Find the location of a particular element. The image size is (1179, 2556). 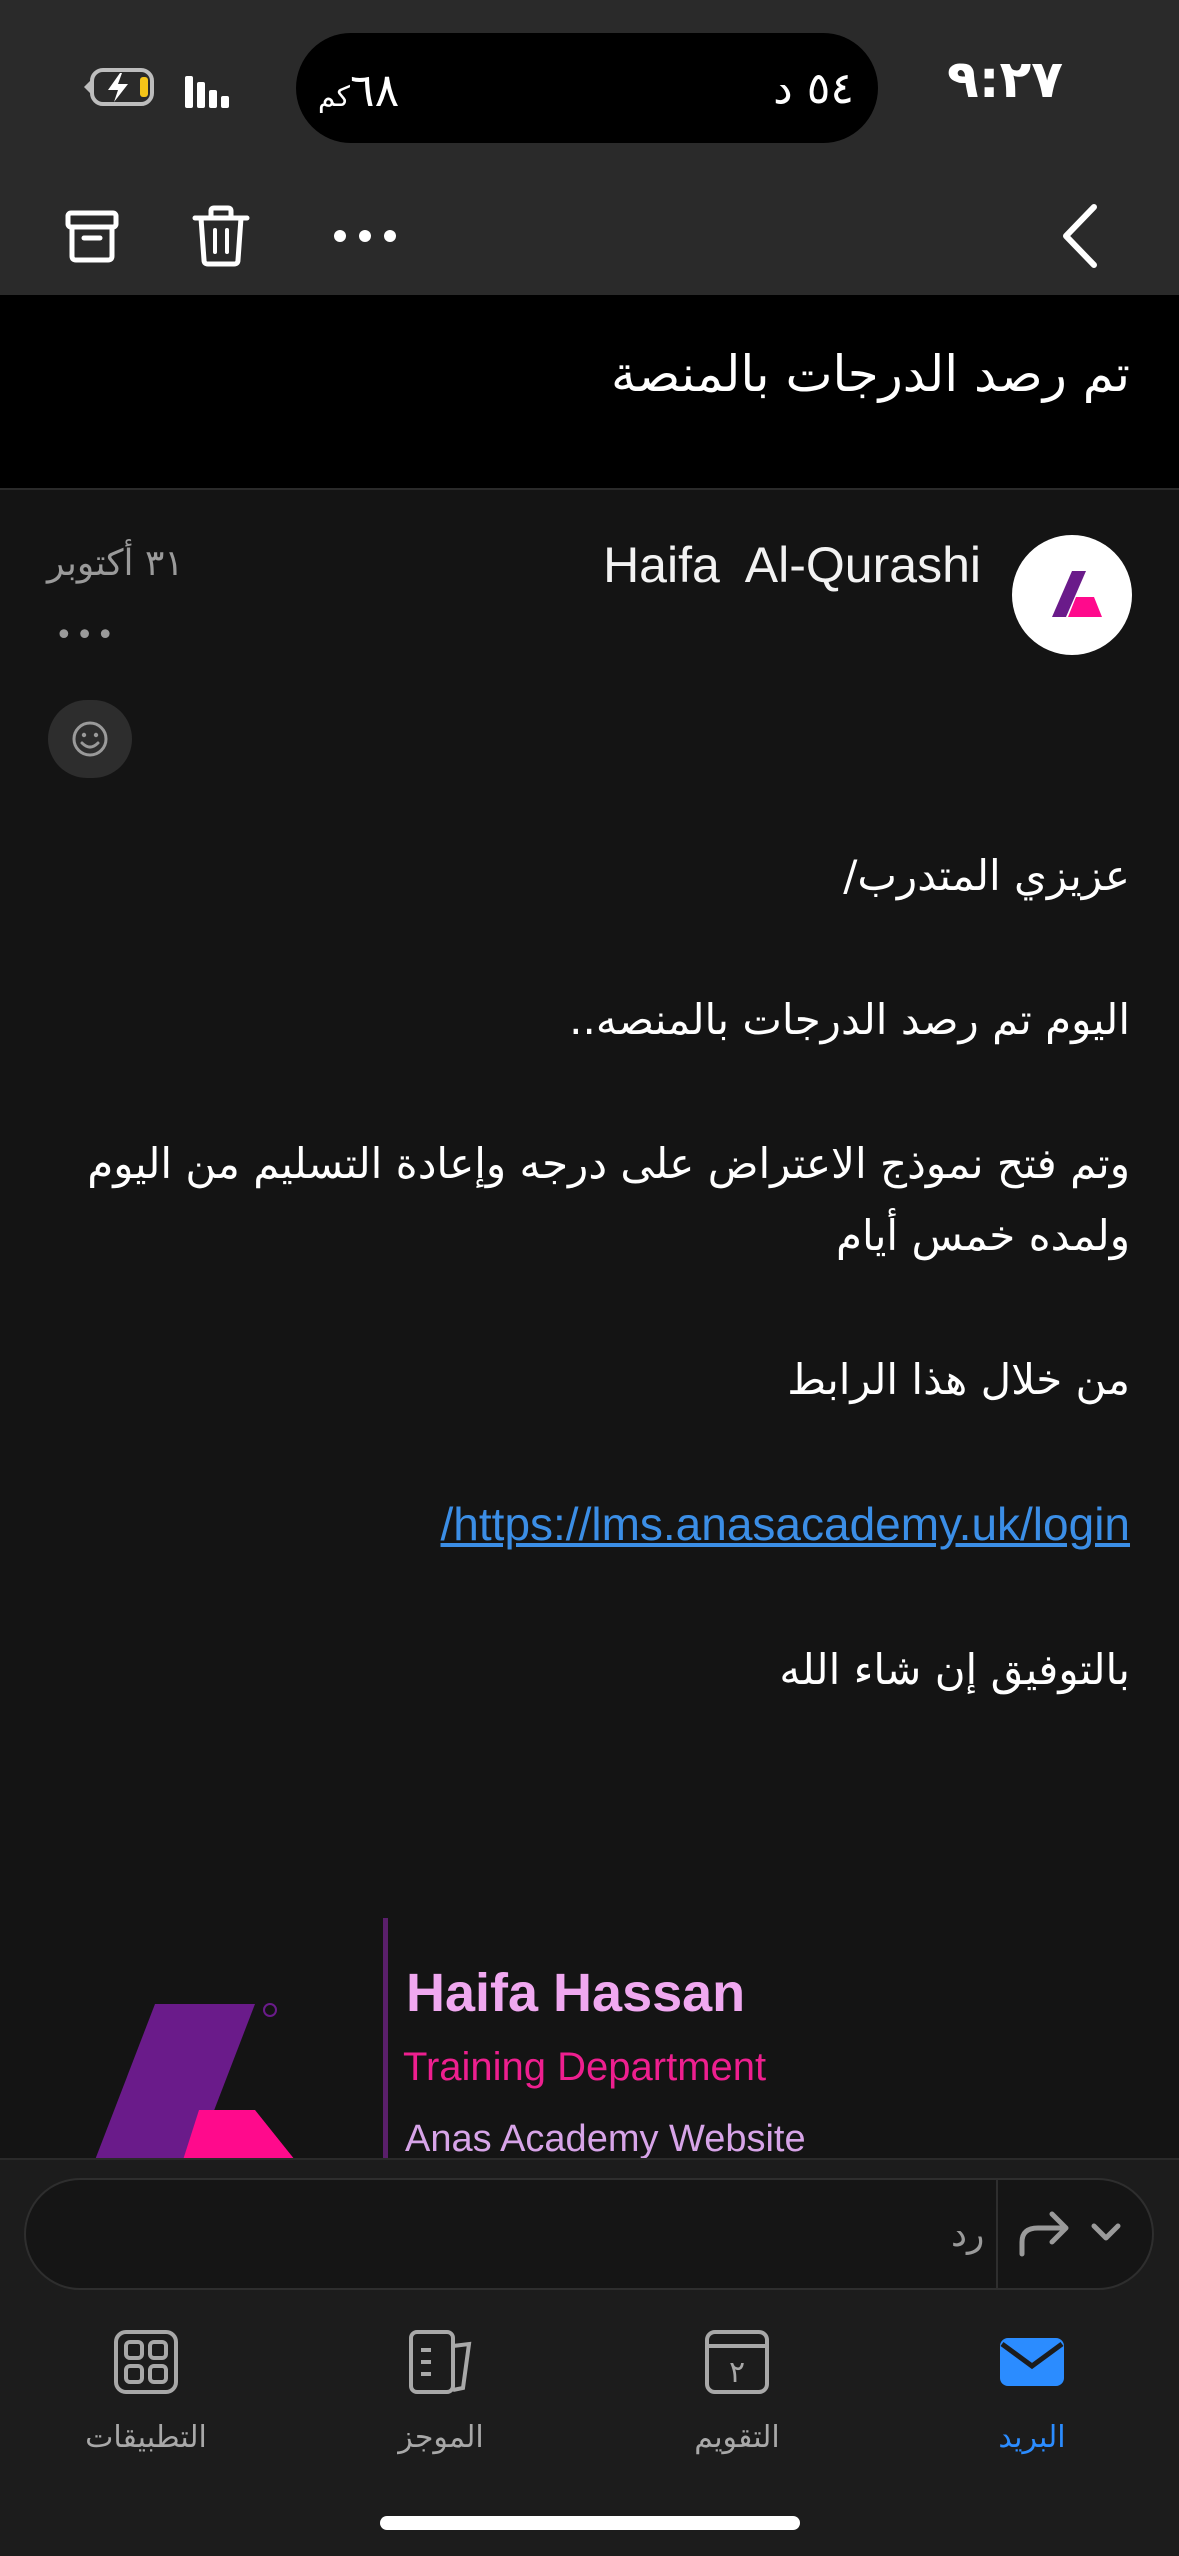

body-line-1: اليوم تم رصد الدرجات بالمنصه.. is located at coordinates (849, 1019).